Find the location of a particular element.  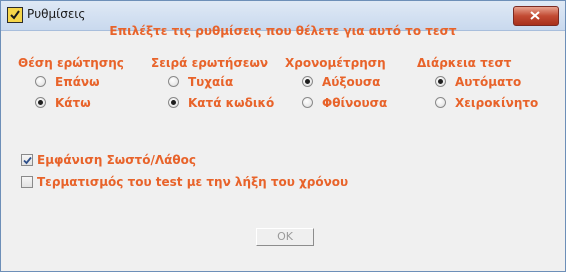

radio-duration-automatic is located at coordinates (440, 81).